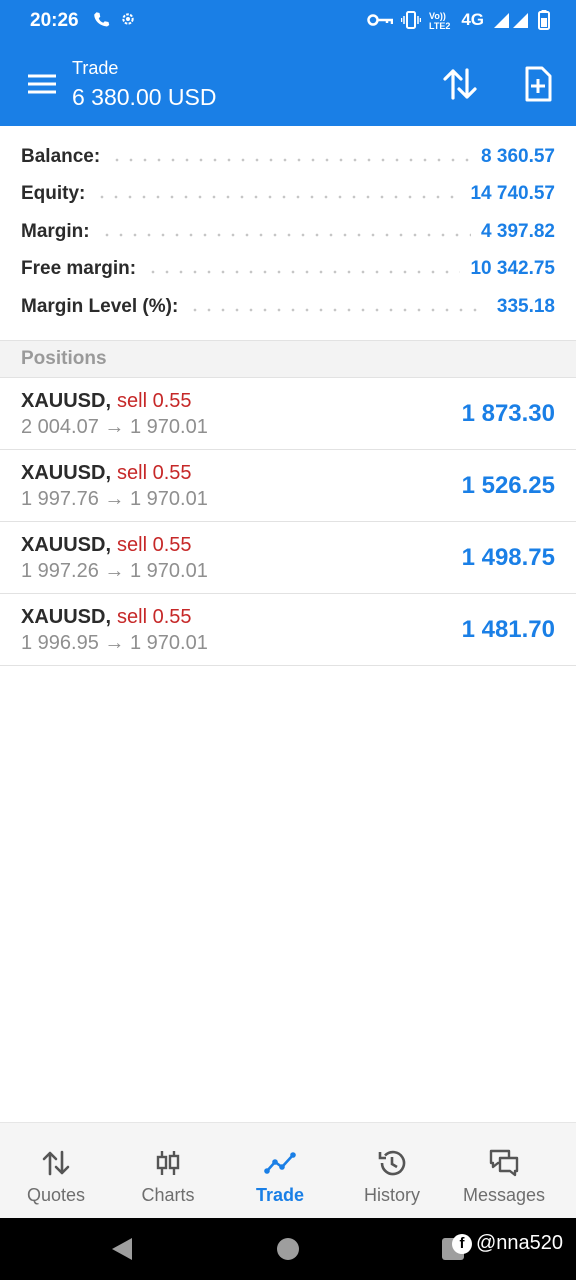 This screenshot has width=576, height=1280. I want to click on summary-value: 4 397.82, so click(518, 231).